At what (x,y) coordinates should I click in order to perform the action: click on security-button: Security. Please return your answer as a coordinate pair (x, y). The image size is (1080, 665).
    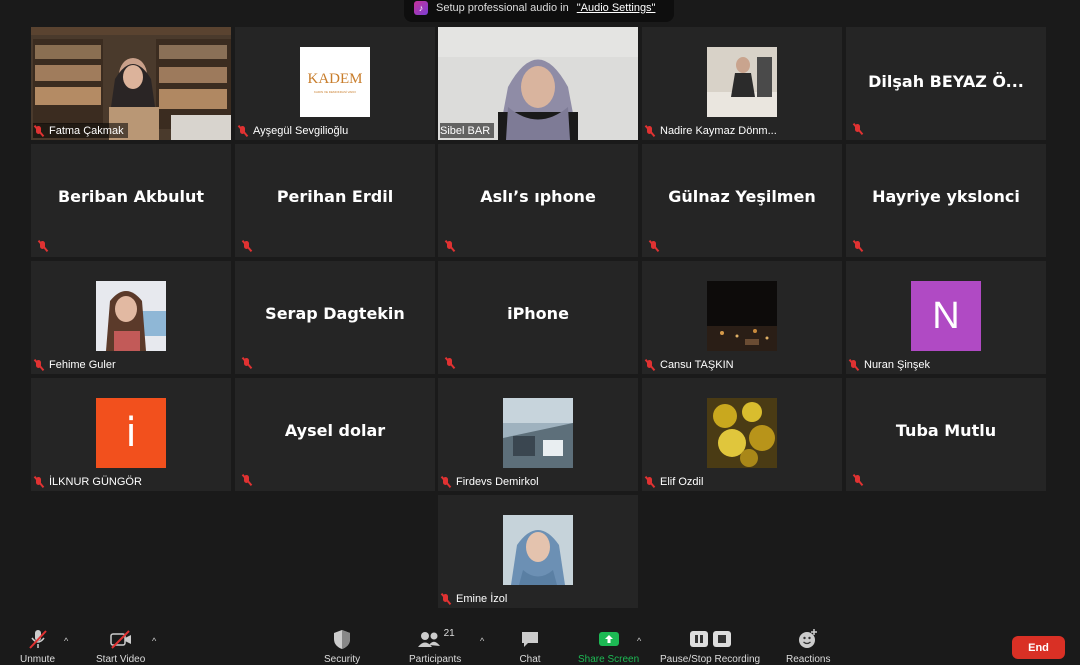
    Looking at the image, I should click on (342, 646).